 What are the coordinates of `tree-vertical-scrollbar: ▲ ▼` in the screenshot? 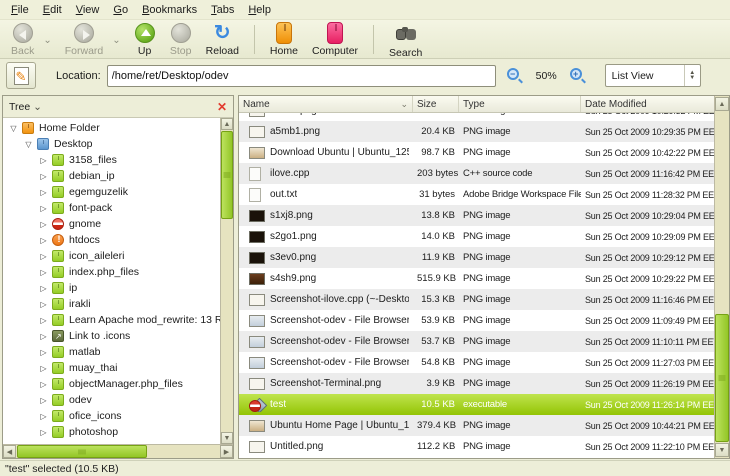 It's located at (226, 281).